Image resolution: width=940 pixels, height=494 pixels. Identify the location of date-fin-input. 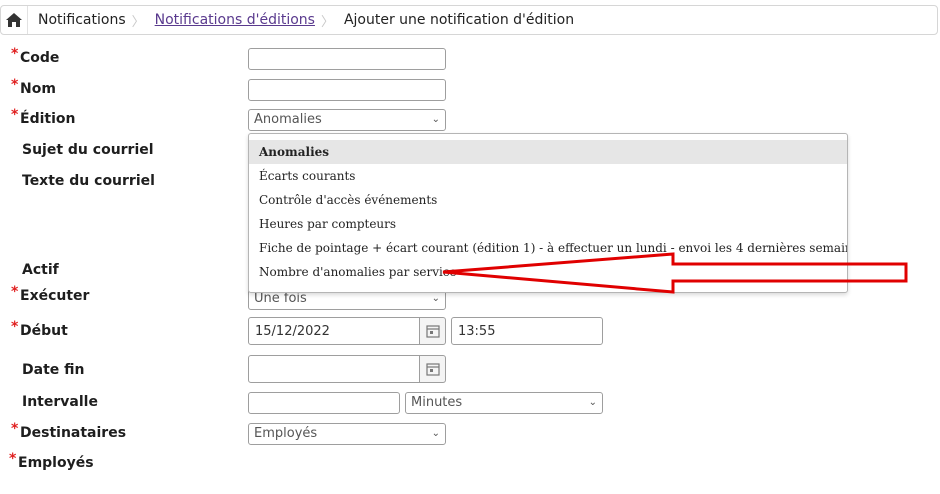
(334, 369).